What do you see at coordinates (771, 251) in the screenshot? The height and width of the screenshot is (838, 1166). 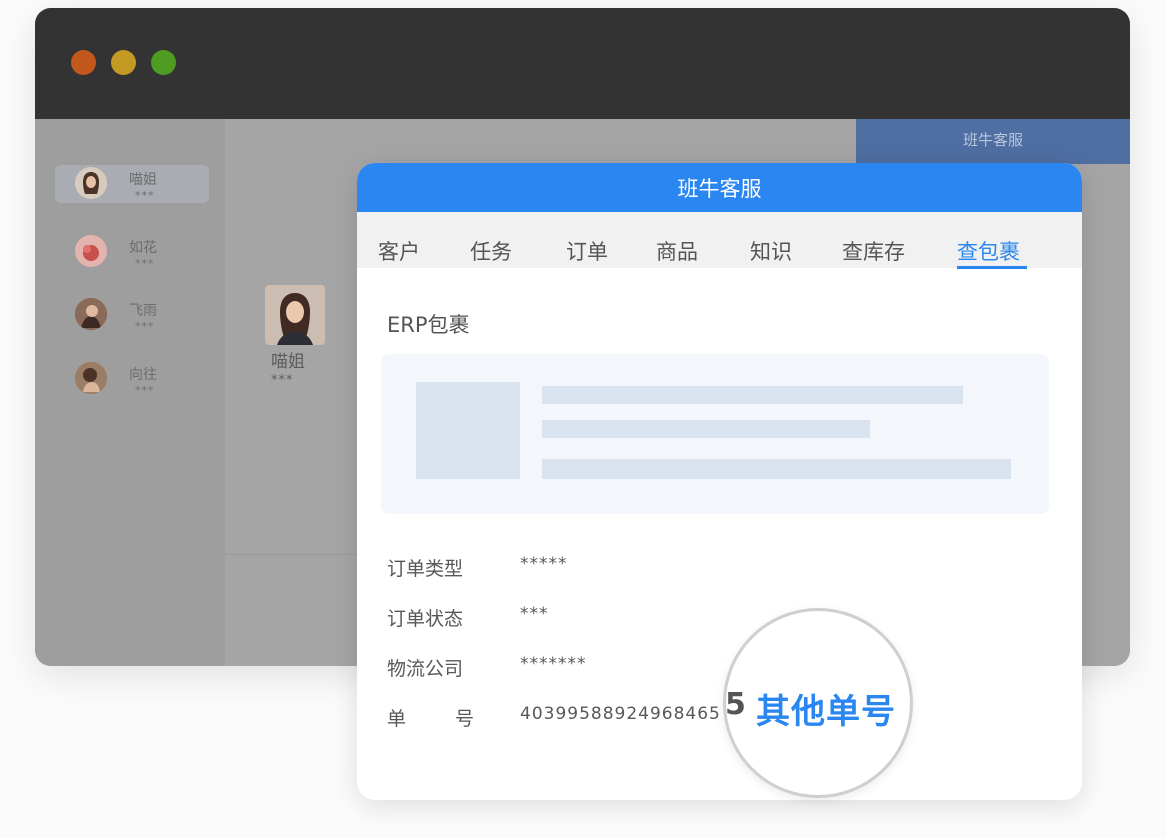 I see `tab-knowledge: 知识` at bounding box center [771, 251].